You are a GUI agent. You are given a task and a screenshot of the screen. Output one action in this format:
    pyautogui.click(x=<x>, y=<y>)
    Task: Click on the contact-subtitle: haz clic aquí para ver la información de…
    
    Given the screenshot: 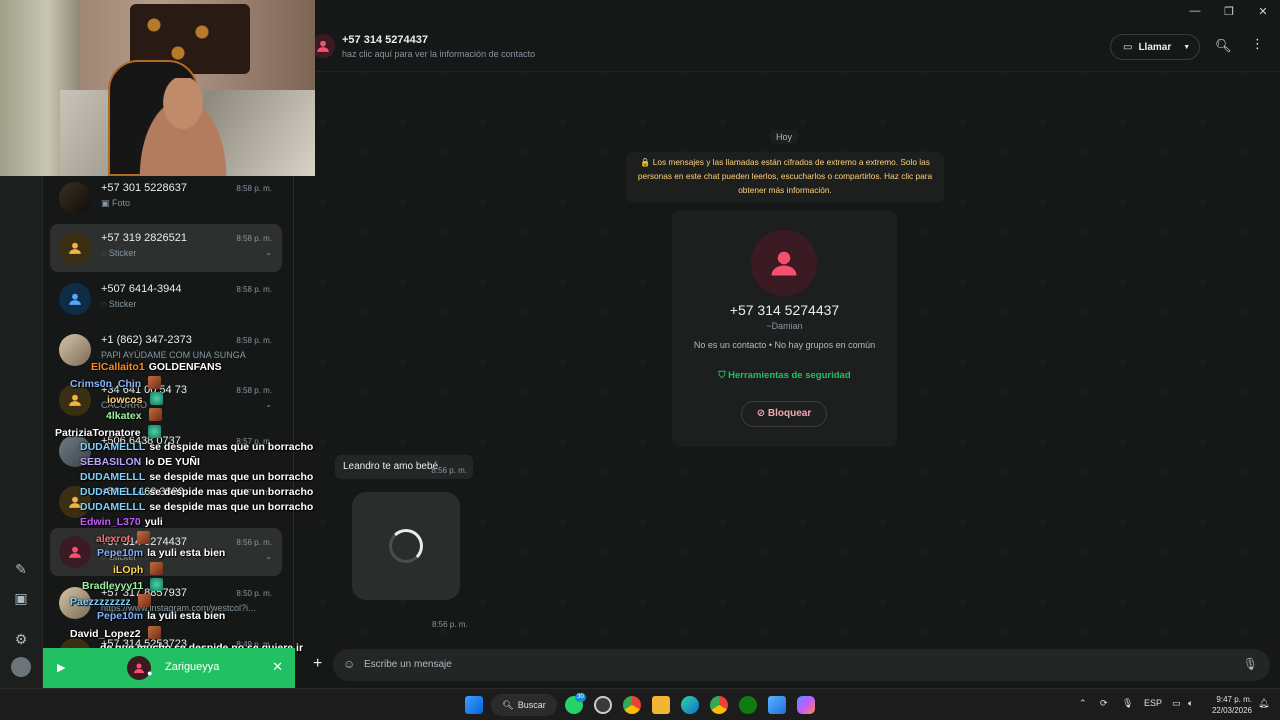 What is the action you would take?
    pyautogui.click(x=438, y=54)
    